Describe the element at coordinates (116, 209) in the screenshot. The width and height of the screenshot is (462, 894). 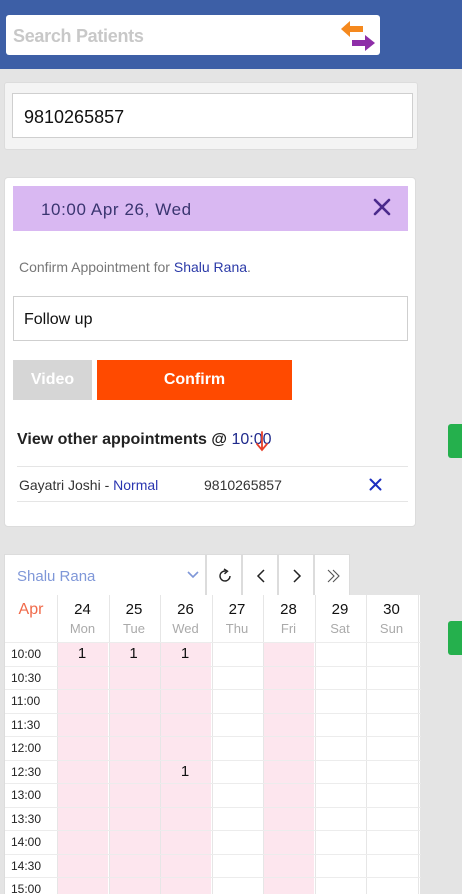
I see `appointment-time: 10:00 Apr 26, Wed` at that location.